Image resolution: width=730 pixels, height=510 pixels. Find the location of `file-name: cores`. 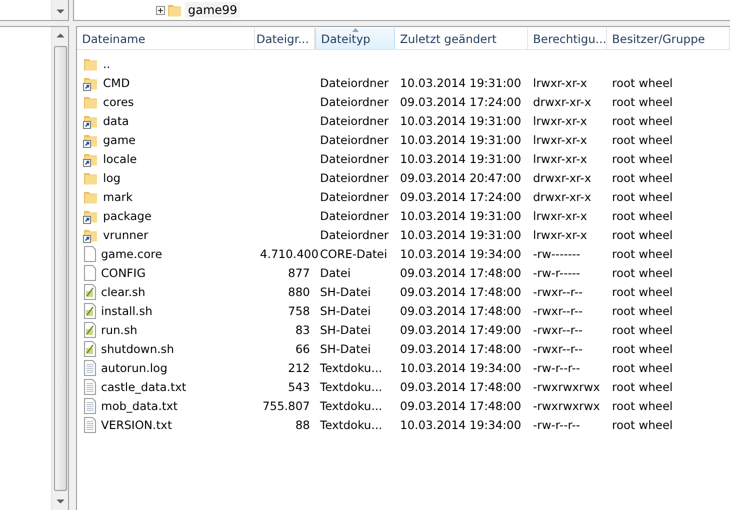

file-name: cores is located at coordinates (118, 101).